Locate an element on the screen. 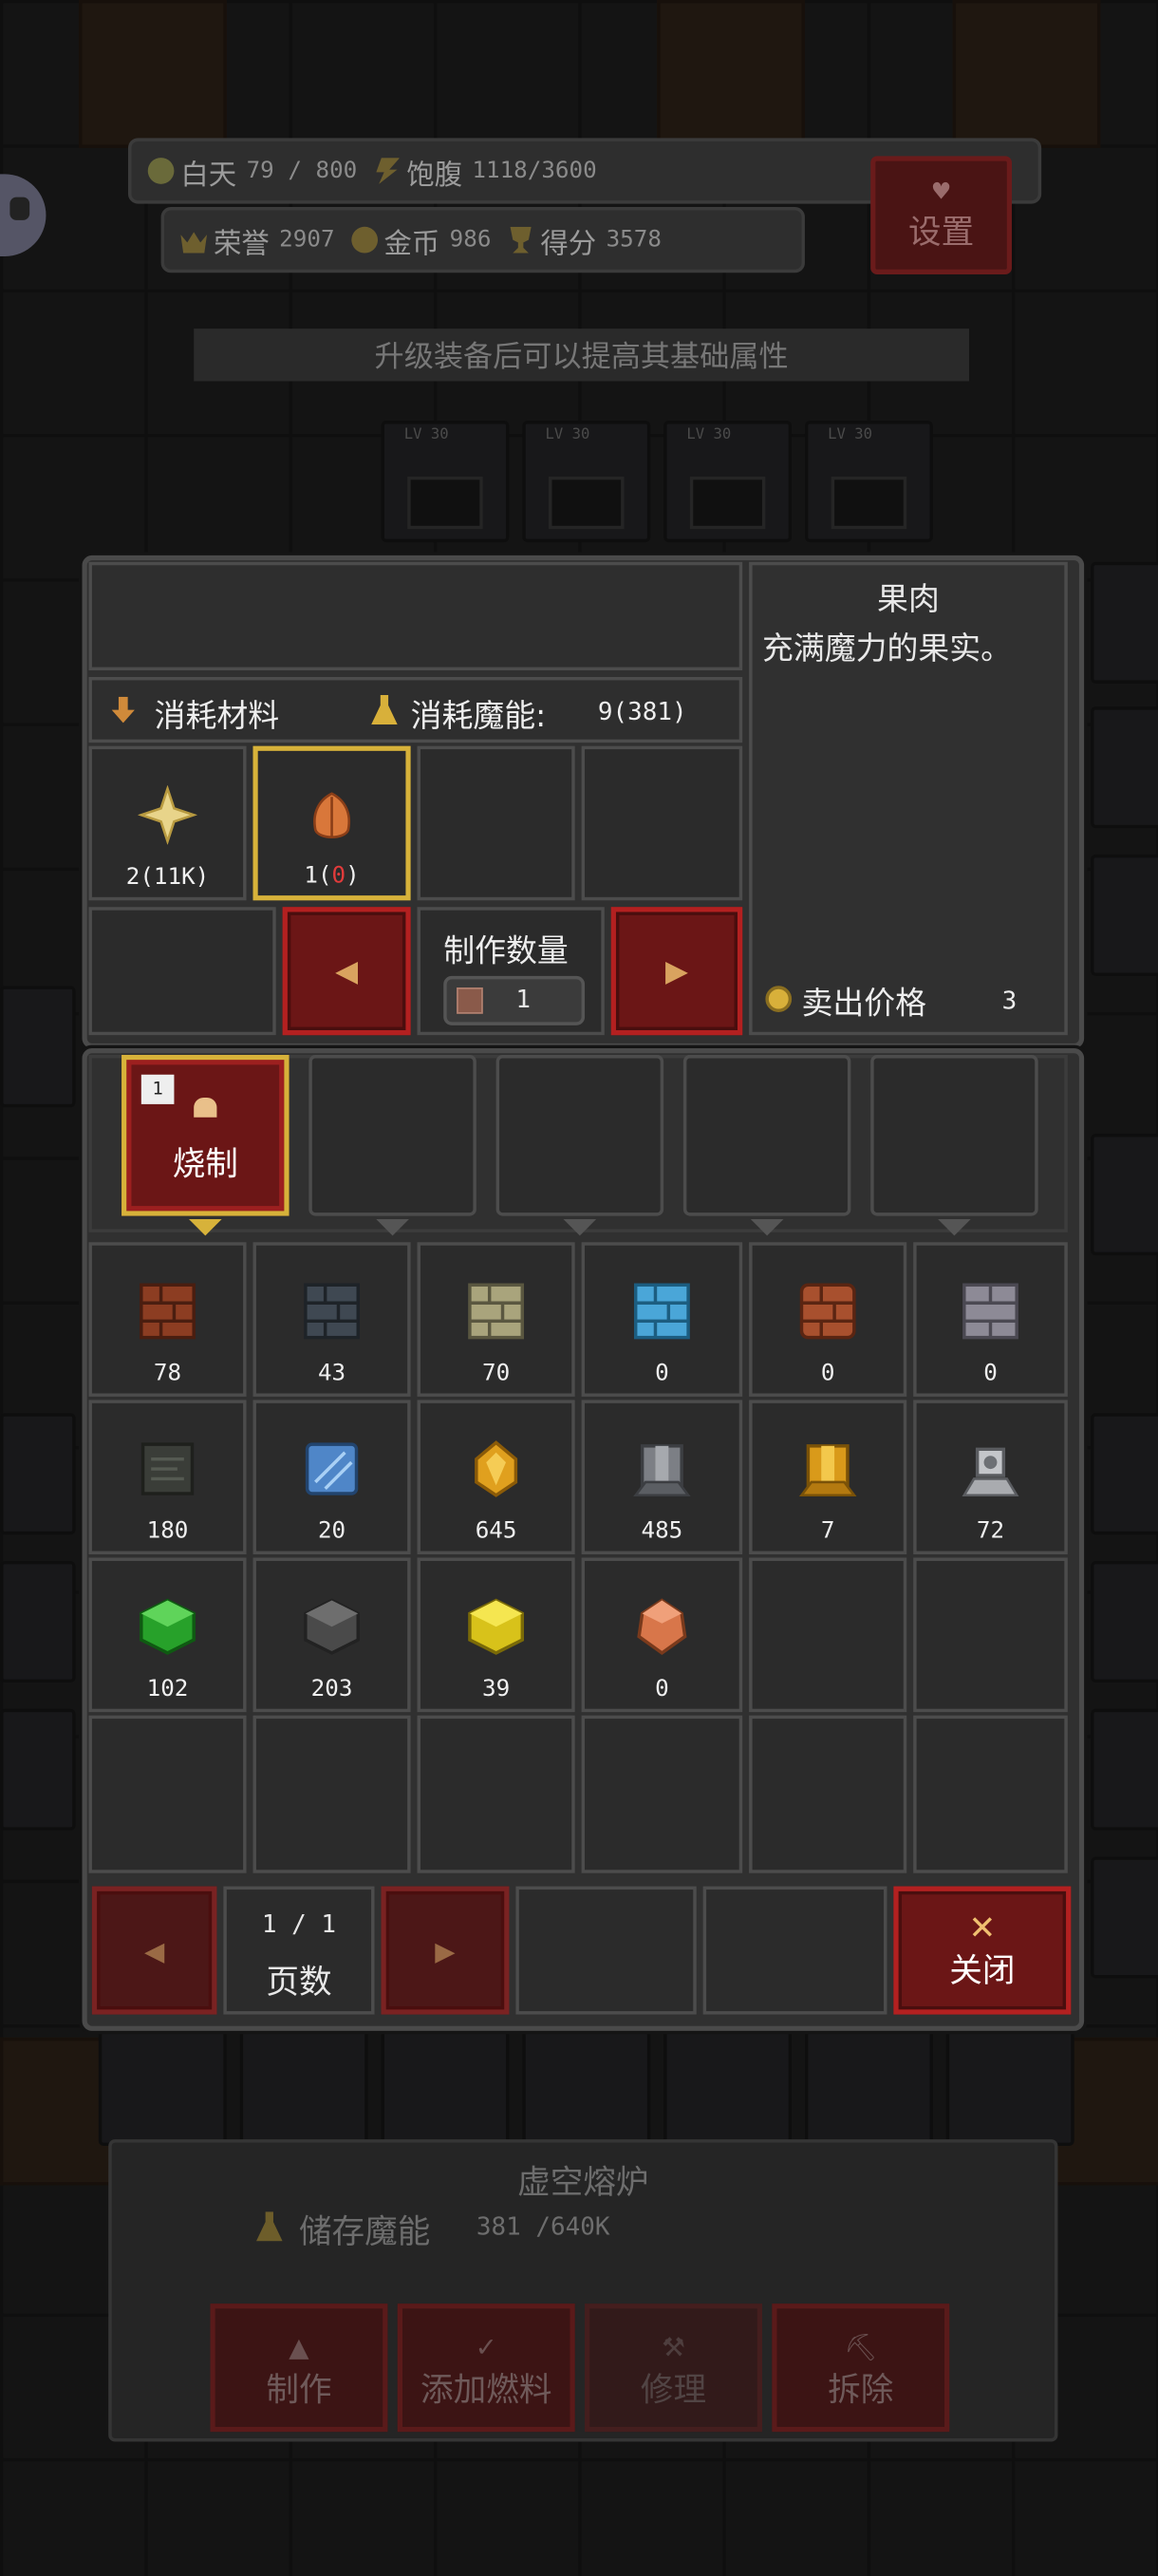 Image resolution: width=1158 pixels, height=2576 pixels. gray-cube-icon is located at coordinates (332, 1626).